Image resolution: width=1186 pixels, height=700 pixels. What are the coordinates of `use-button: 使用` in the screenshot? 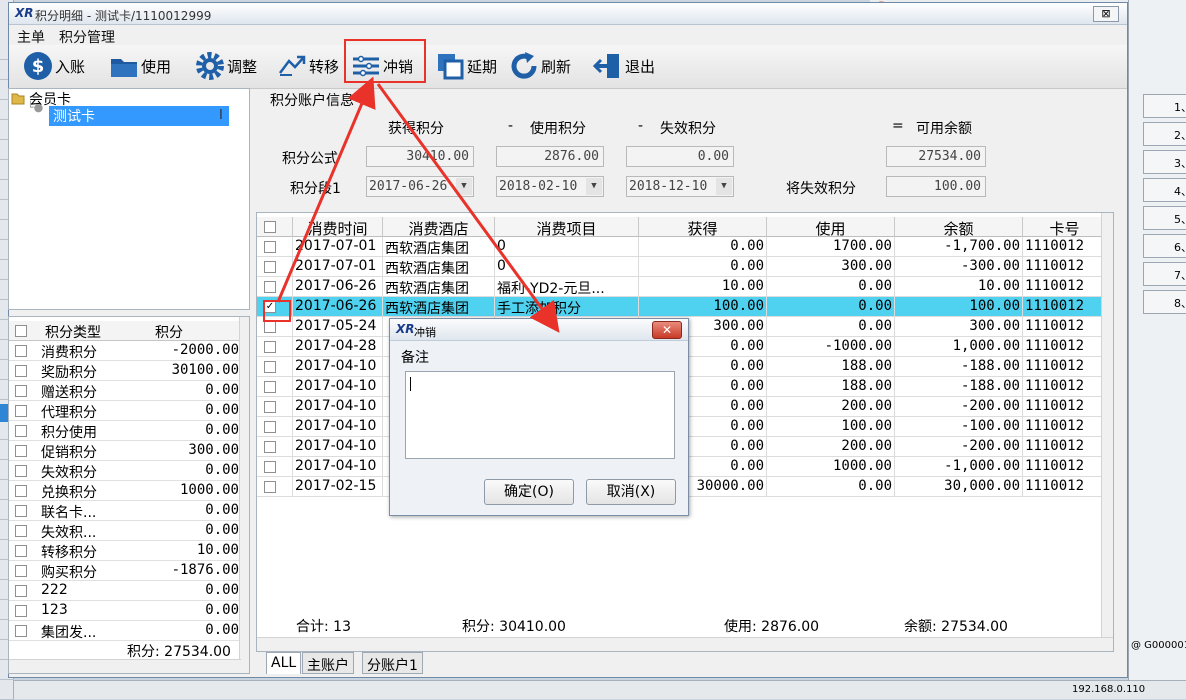 It's located at (140, 66).